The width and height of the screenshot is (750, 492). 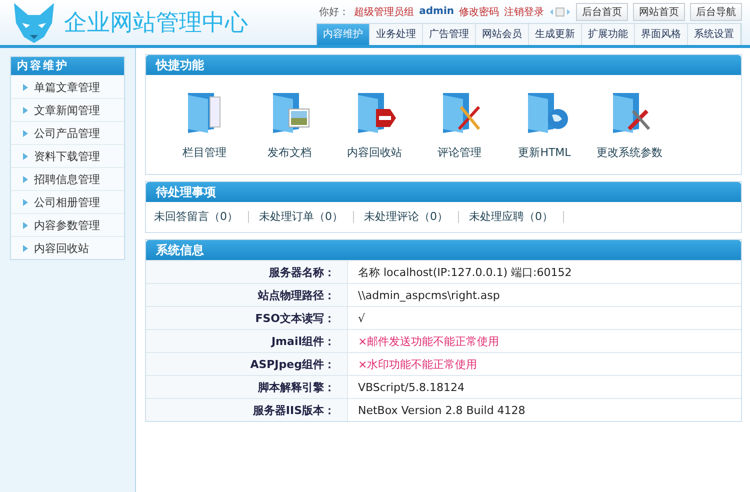 I want to click on info-label: Jmail组件：, so click(x=247, y=340).